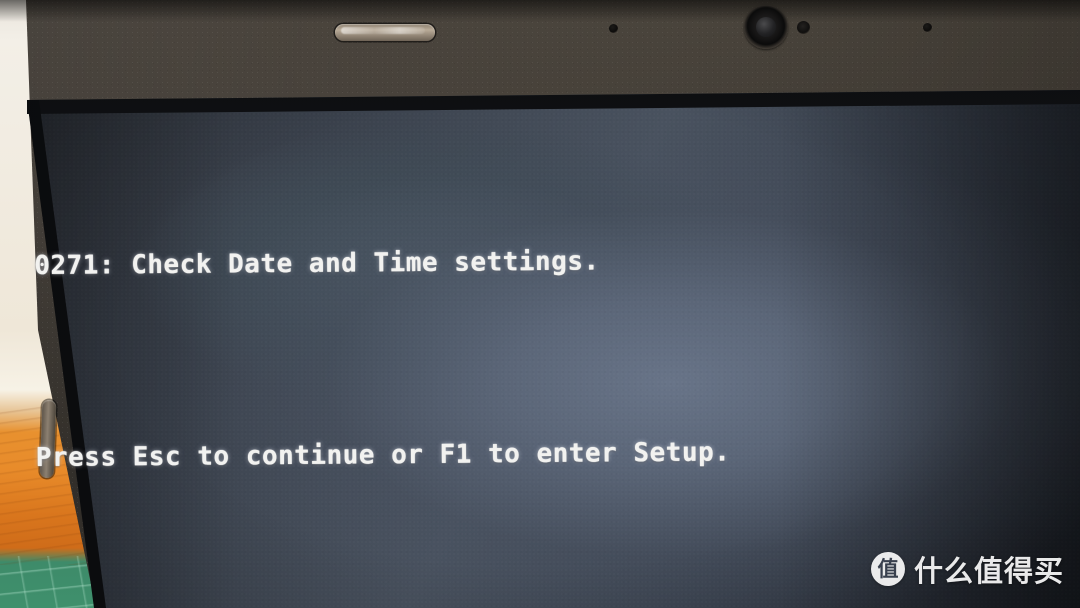 This screenshot has width=1080, height=608. I want to click on microphone-hole-left-icon, so click(613, 28).